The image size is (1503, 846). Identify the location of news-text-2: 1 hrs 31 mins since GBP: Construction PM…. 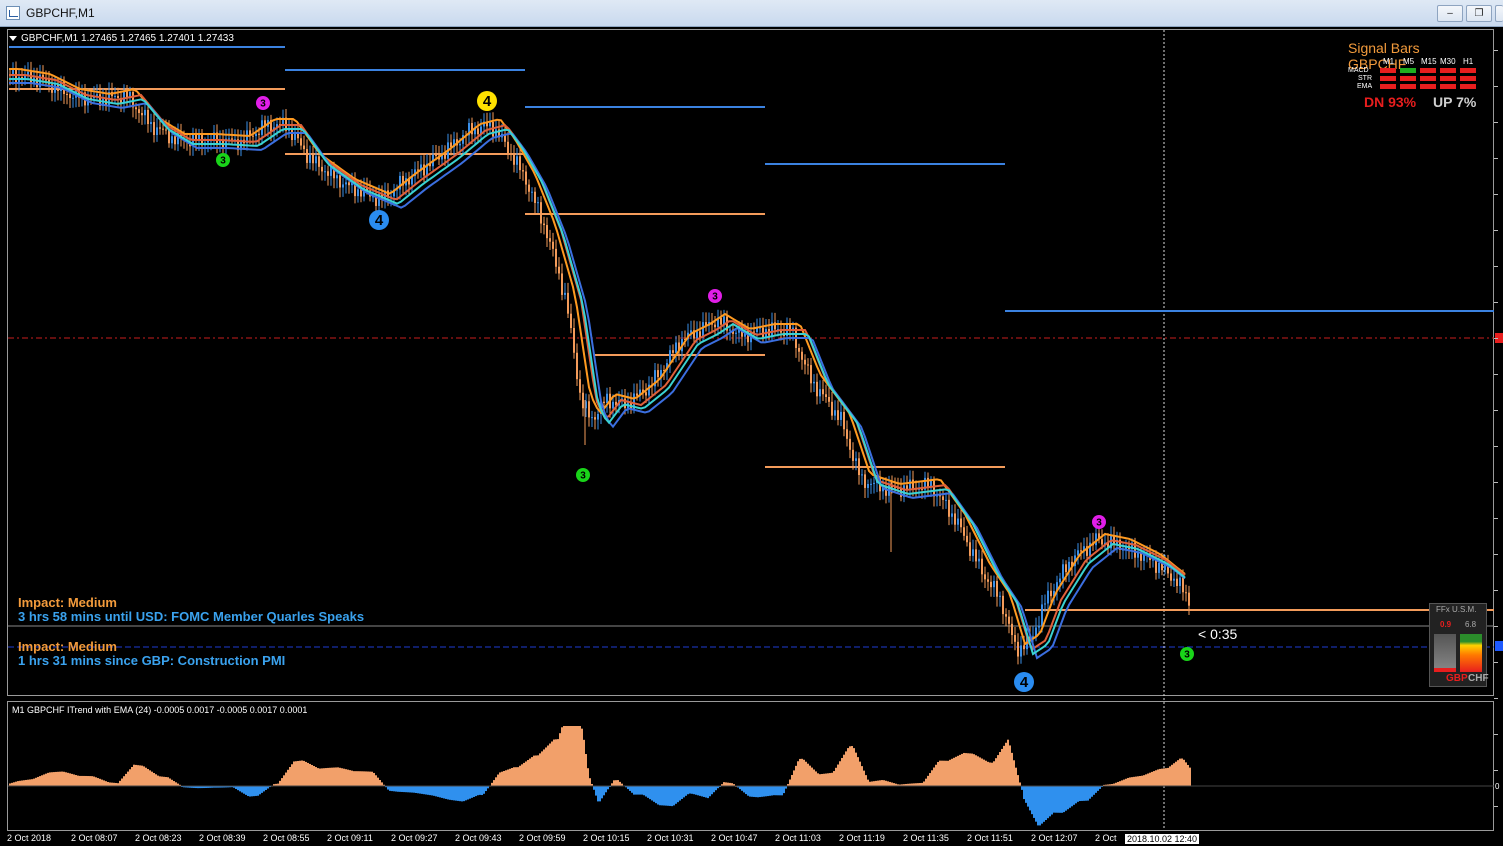
(152, 660).